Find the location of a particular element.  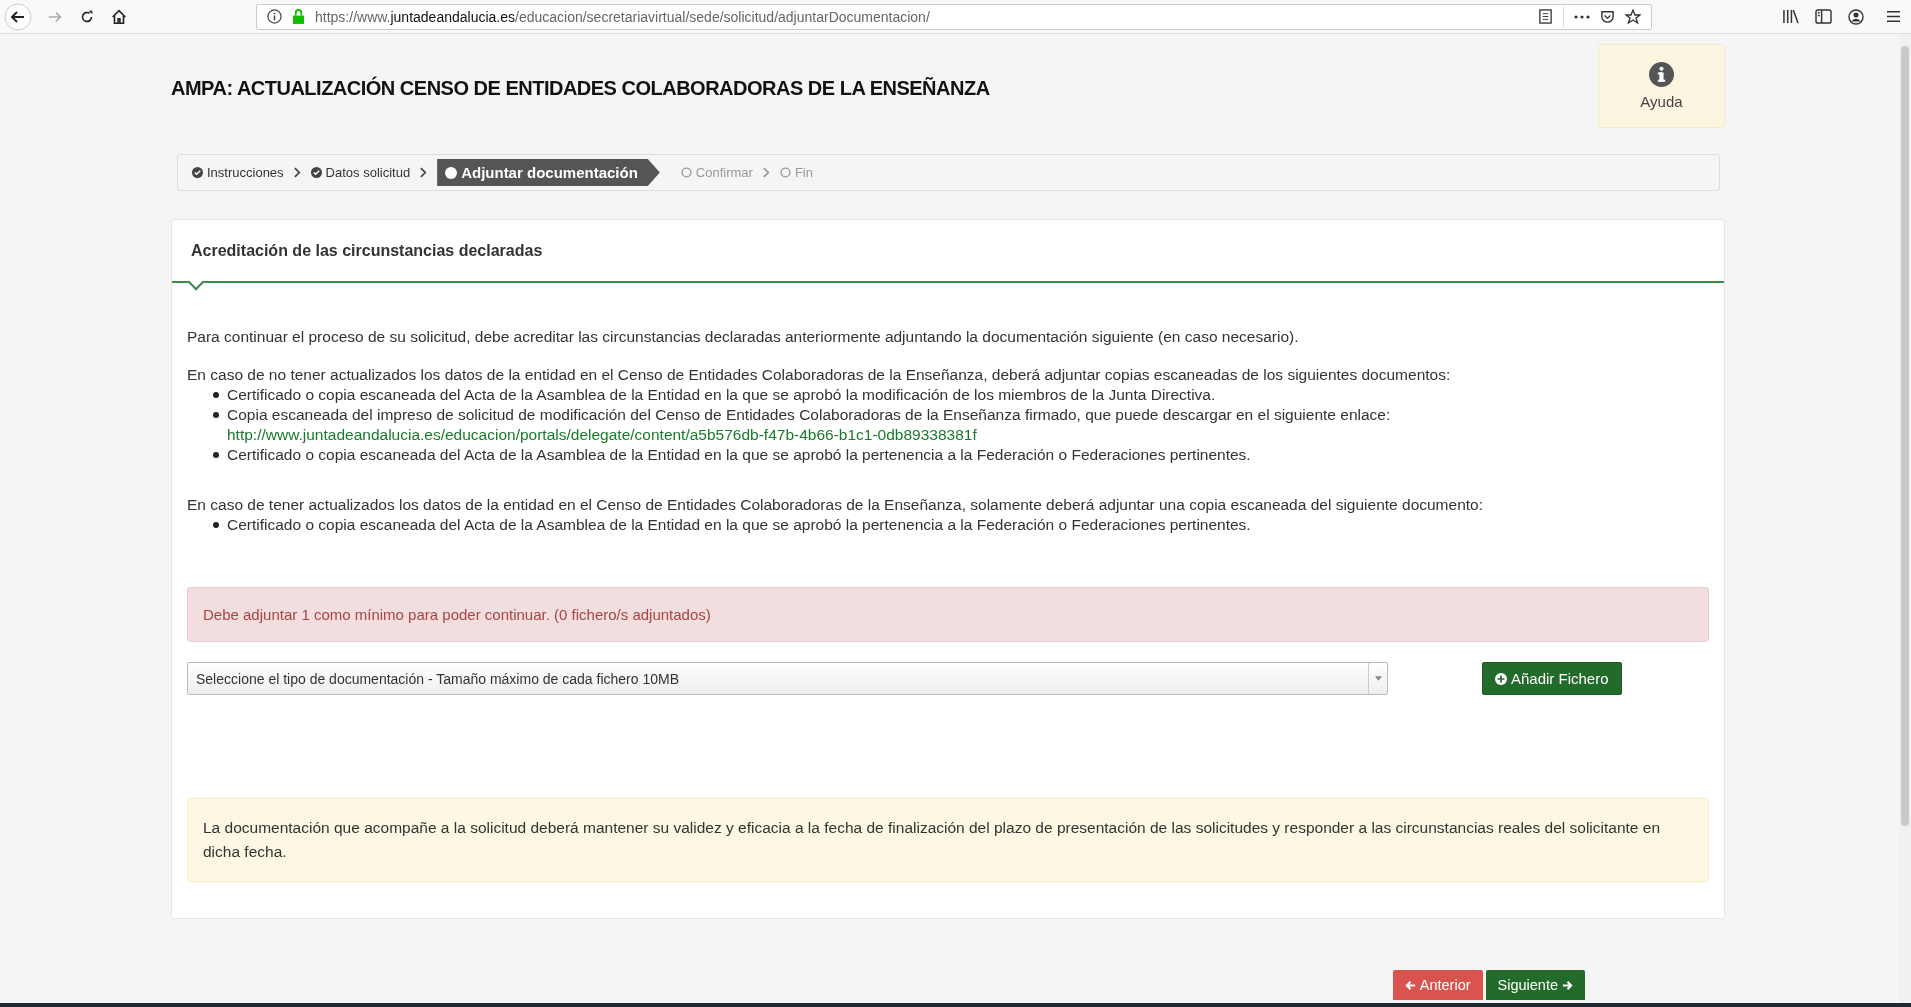

star-icon is located at coordinates (1633, 16).